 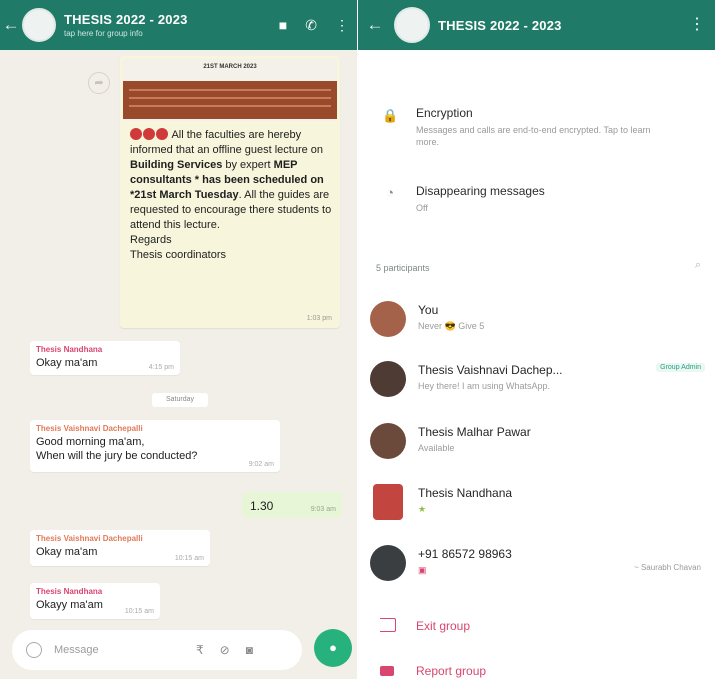 I want to click on message-text-line: Good morning ma'am,, so click(x=90, y=442).